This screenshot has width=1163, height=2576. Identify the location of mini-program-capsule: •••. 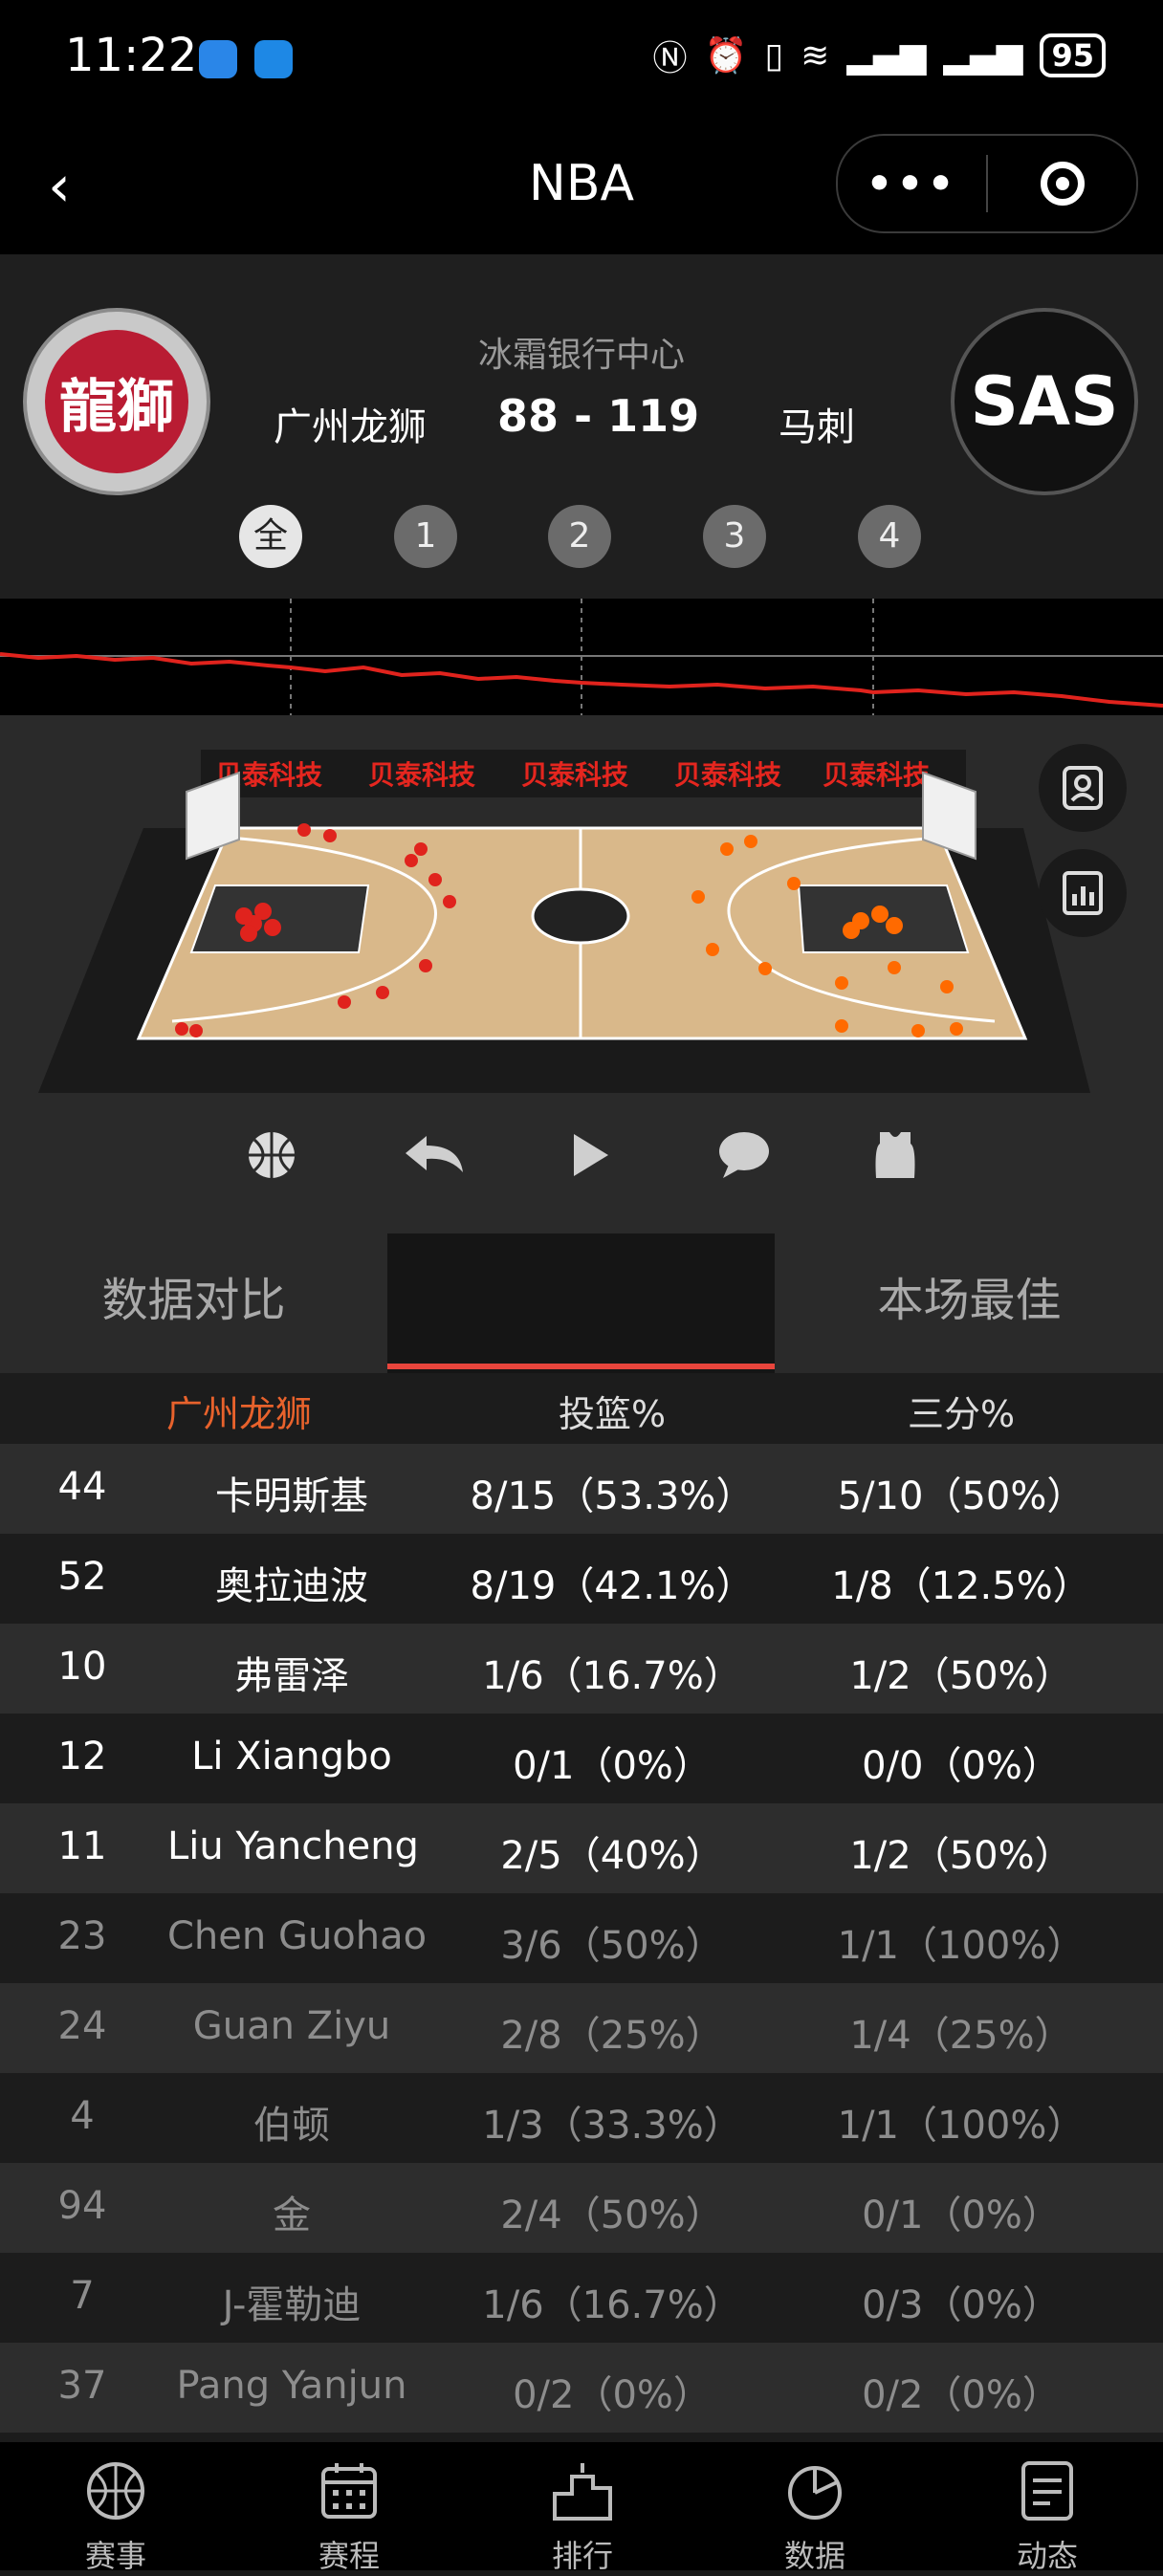
(987, 183).